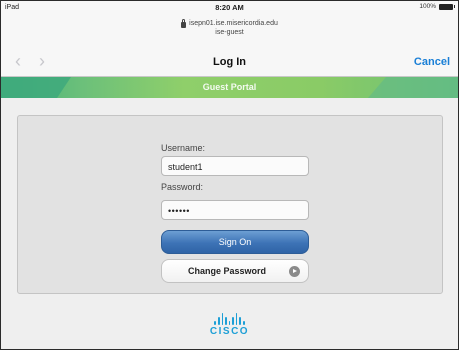  I want to click on url-bar: isepn01.ise.misericordia.edu ise-guest, so click(229, 31).